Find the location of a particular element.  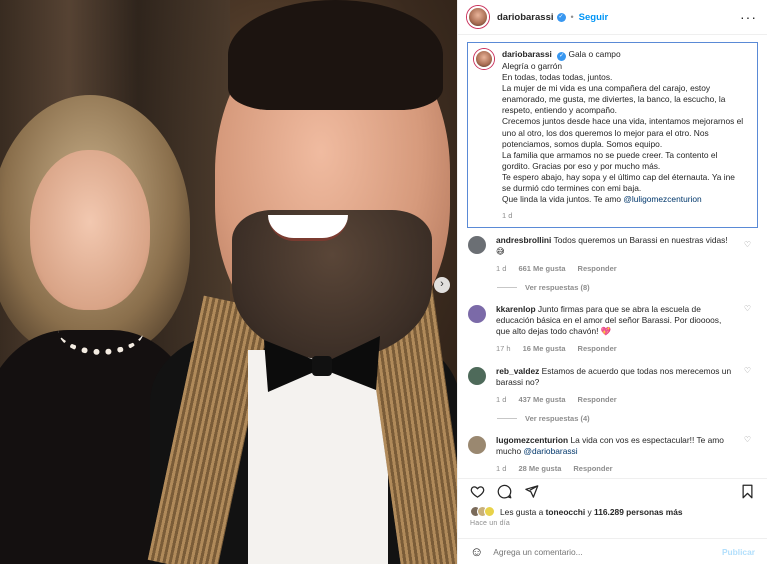

author-avatar is located at coordinates (478, 17).